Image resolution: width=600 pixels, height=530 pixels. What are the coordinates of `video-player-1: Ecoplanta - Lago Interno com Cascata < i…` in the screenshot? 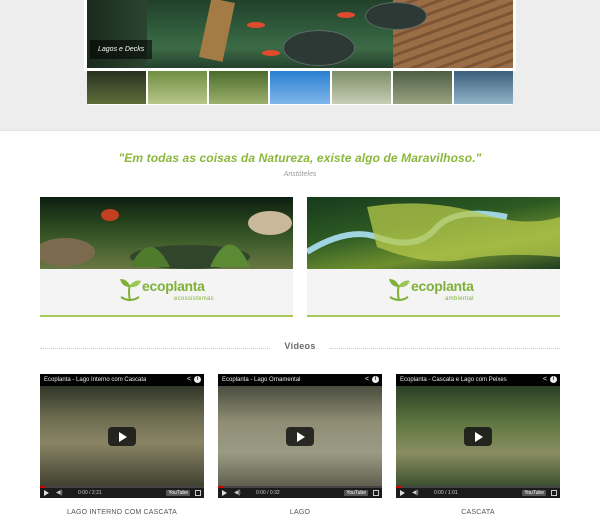 It's located at (122, 436).